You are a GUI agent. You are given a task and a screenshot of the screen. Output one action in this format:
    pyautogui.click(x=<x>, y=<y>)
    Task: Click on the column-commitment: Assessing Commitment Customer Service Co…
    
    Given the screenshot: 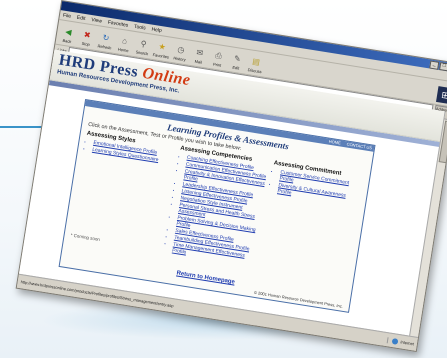 What is the action you would take?
    pyautogui.click(x=310, y=221)
    